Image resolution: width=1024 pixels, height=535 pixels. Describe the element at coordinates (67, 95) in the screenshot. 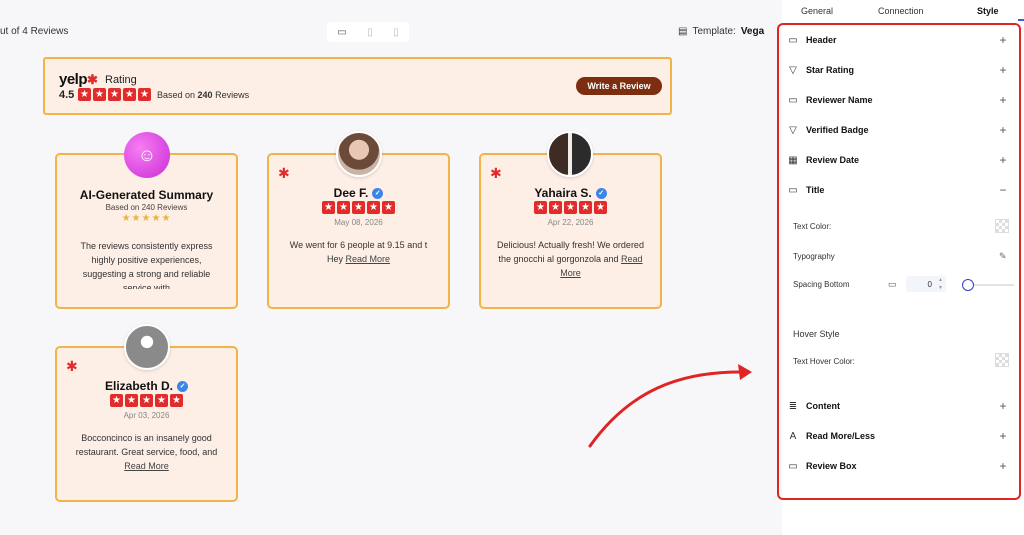

I see `rating-score: 4.5` at that location.